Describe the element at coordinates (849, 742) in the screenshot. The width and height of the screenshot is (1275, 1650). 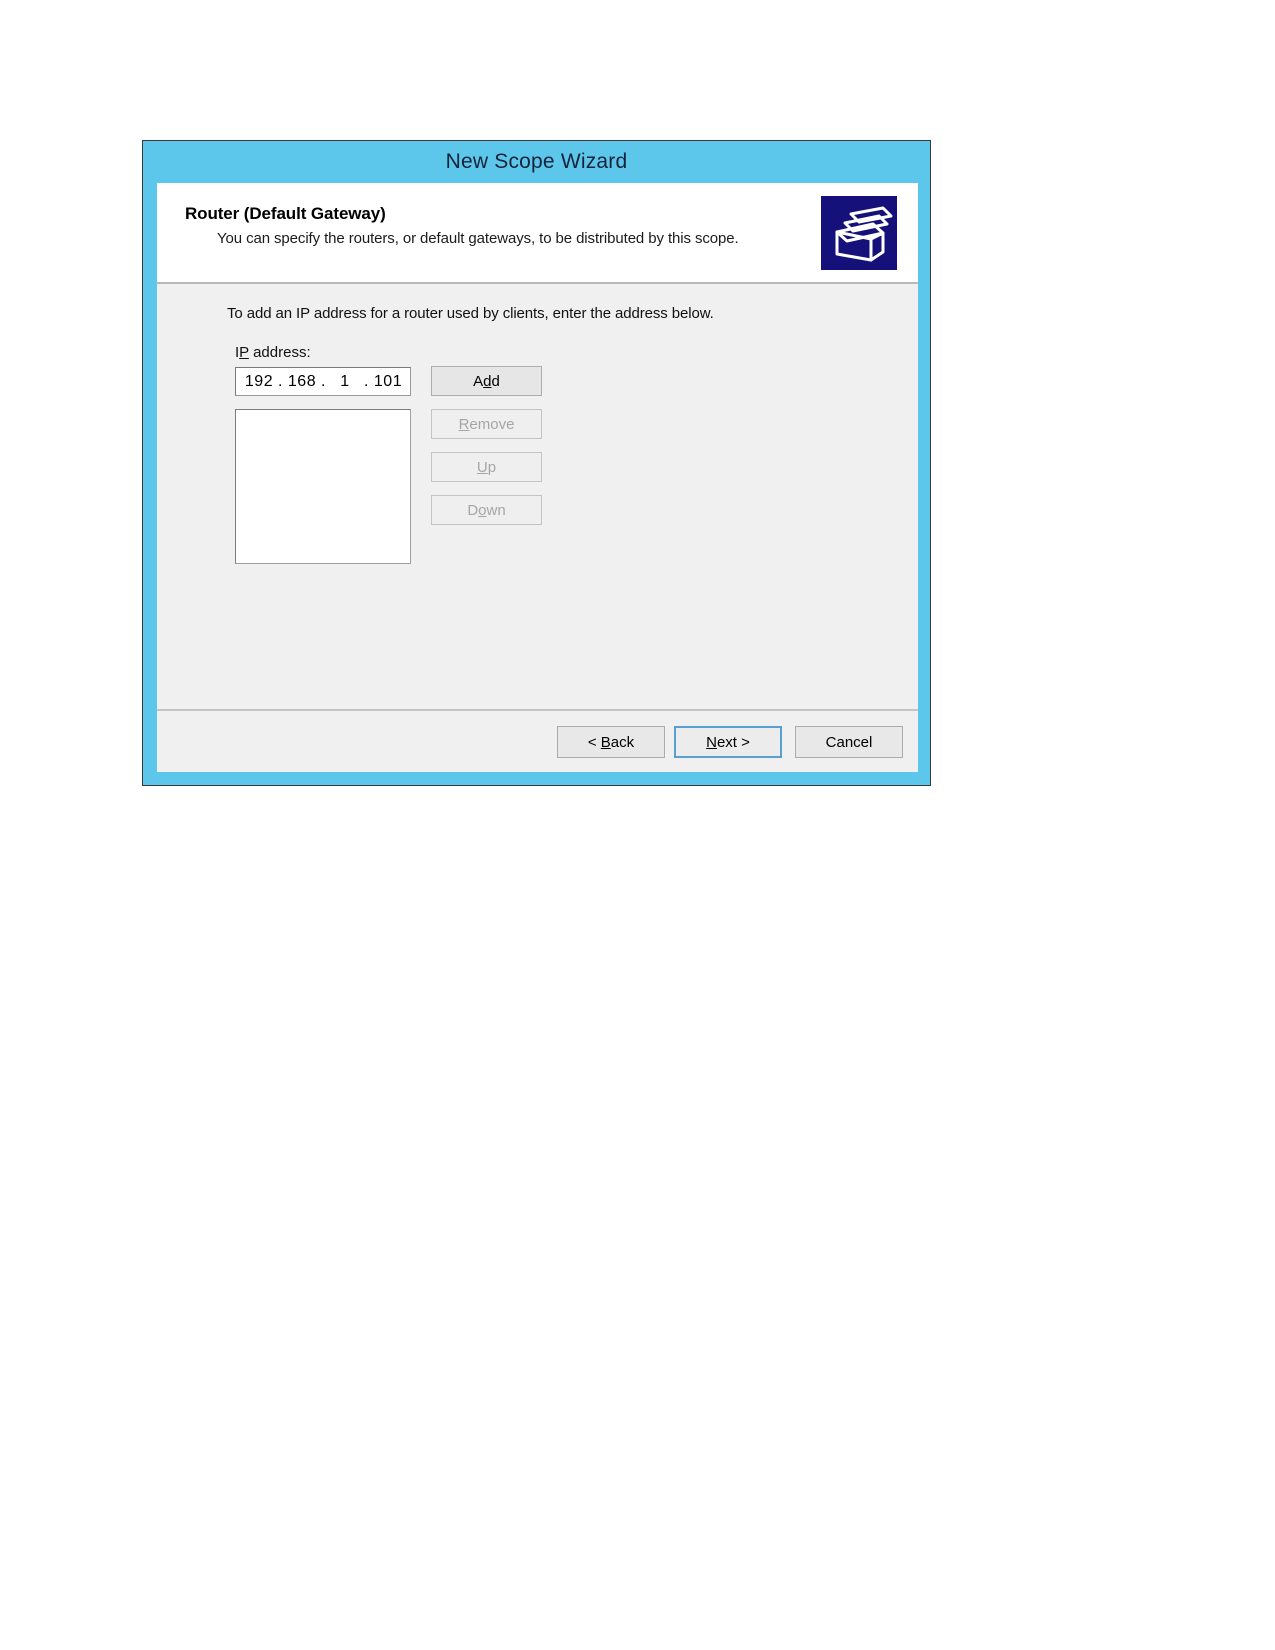
I see `cancel-button: Cancel` at that location.